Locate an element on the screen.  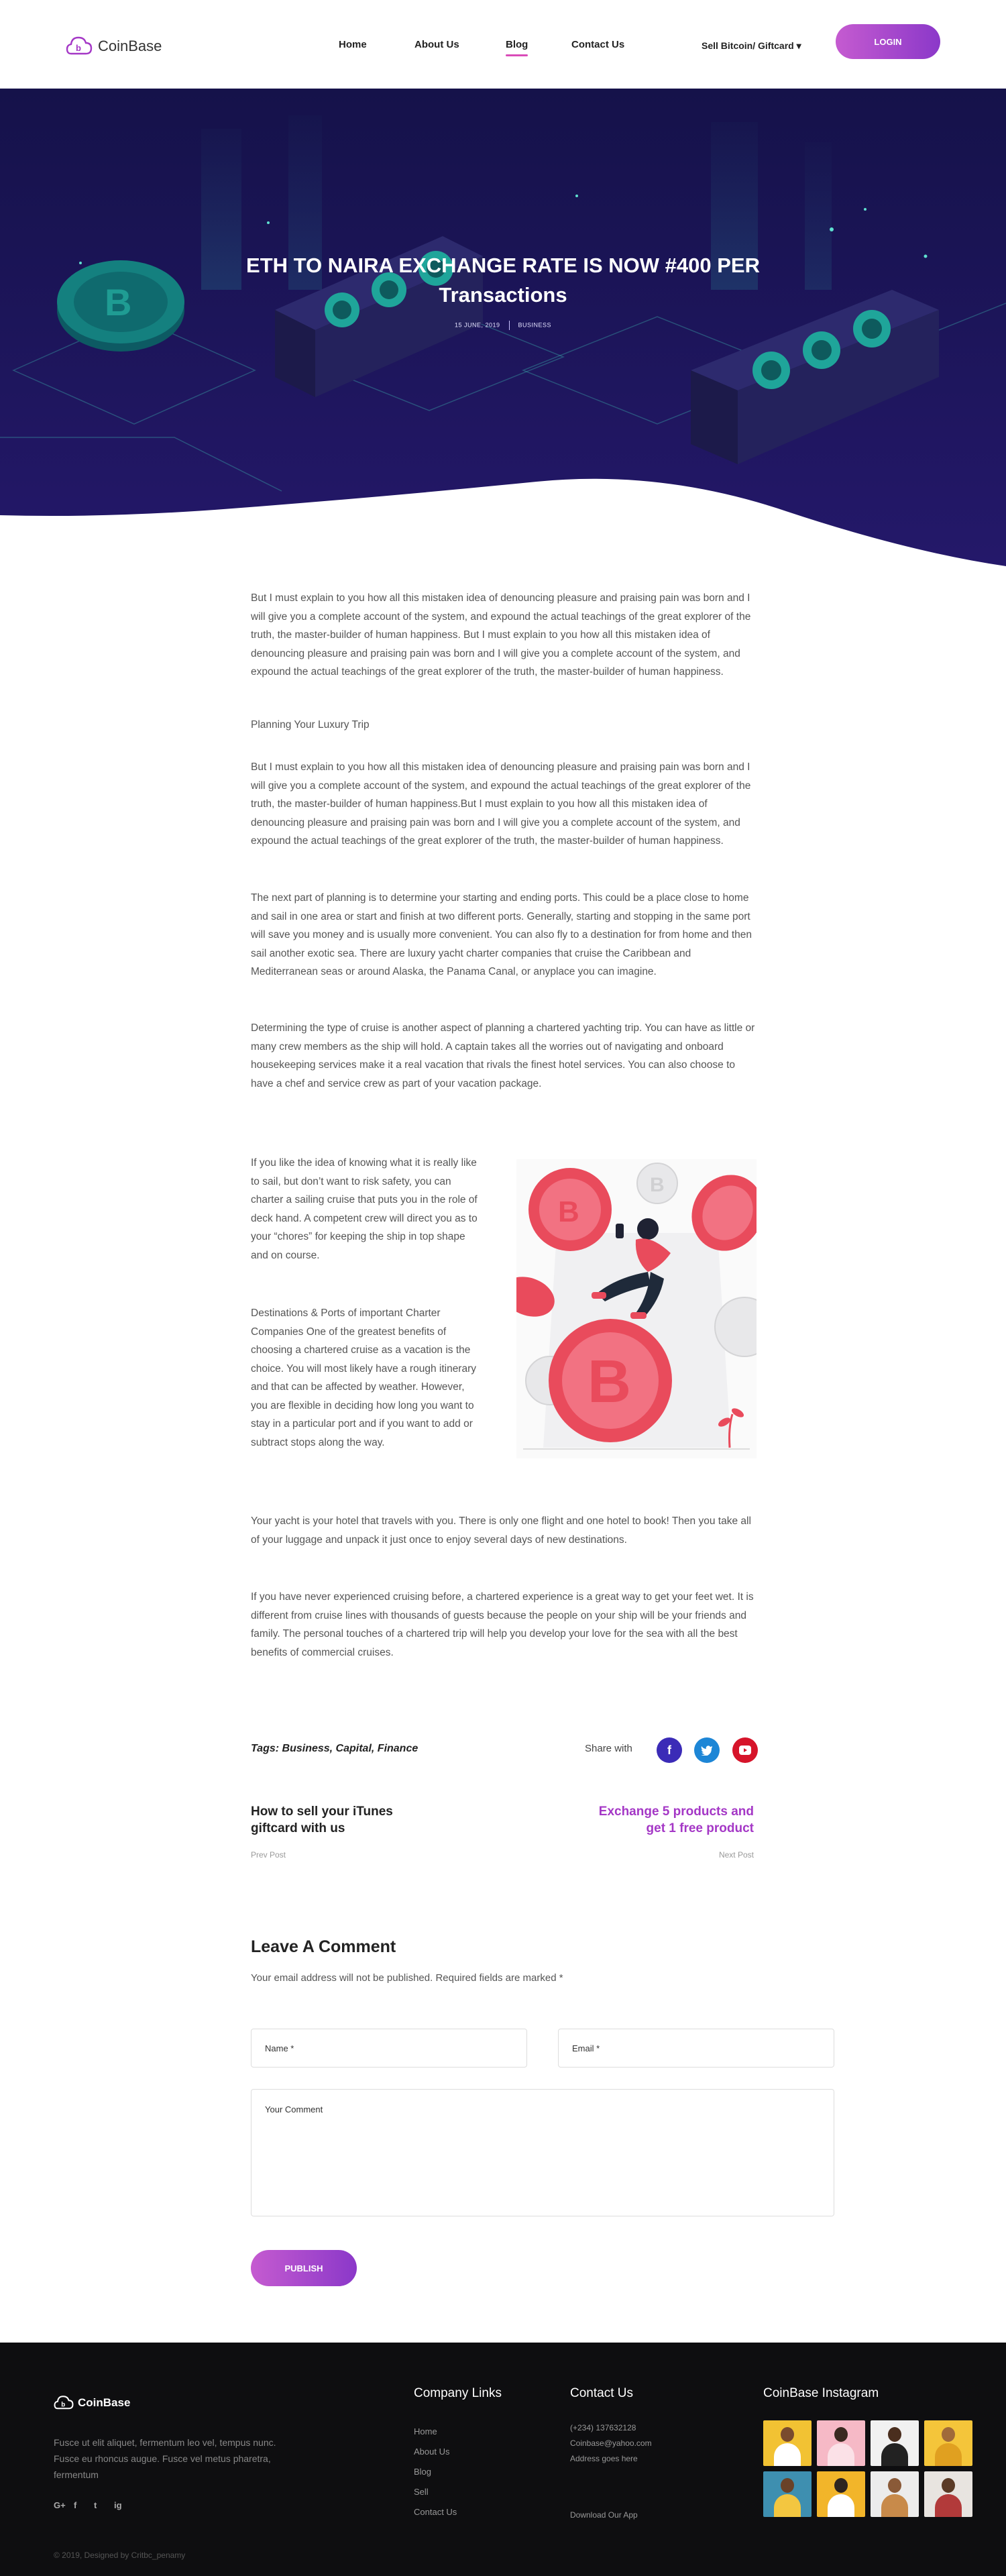
comment-section-title: Leave A Comment is located at coordinates (323, 1946).